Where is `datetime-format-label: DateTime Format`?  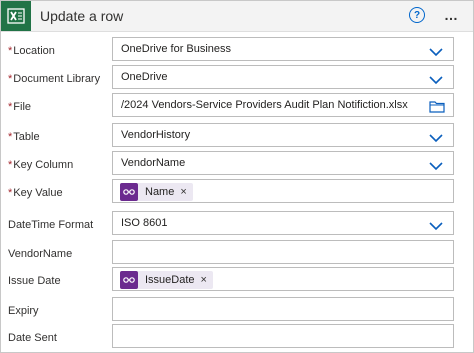
datetime-format-label: DateTime Format is located at coordinates (51, 225).